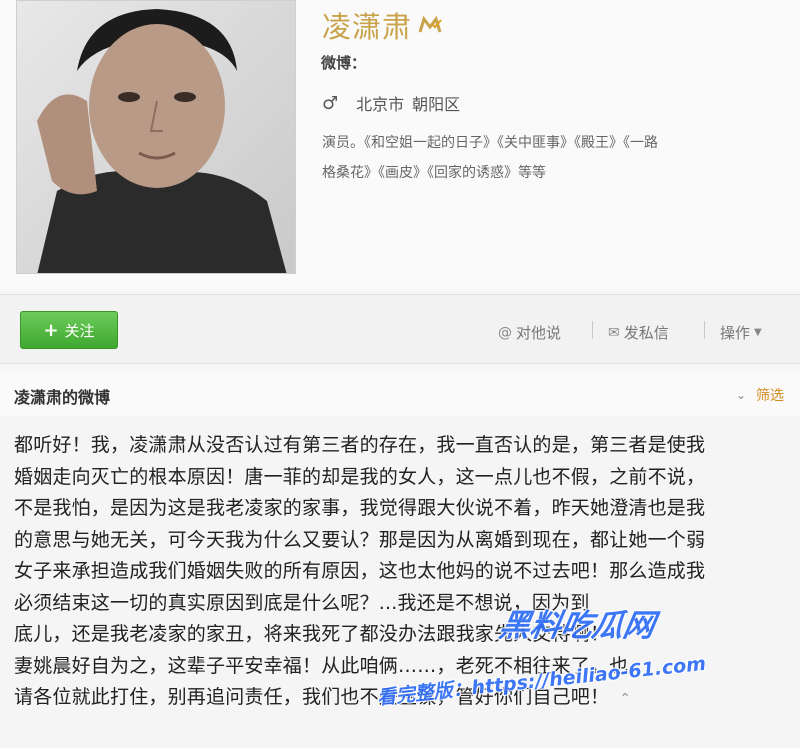 The width and height of the screenshot is (800, 748). Describe the element at coordinates (400, 394) in the screenshot. I see `feed-header: 凌潇肃的微博 ⌄ 筛选` at that location.